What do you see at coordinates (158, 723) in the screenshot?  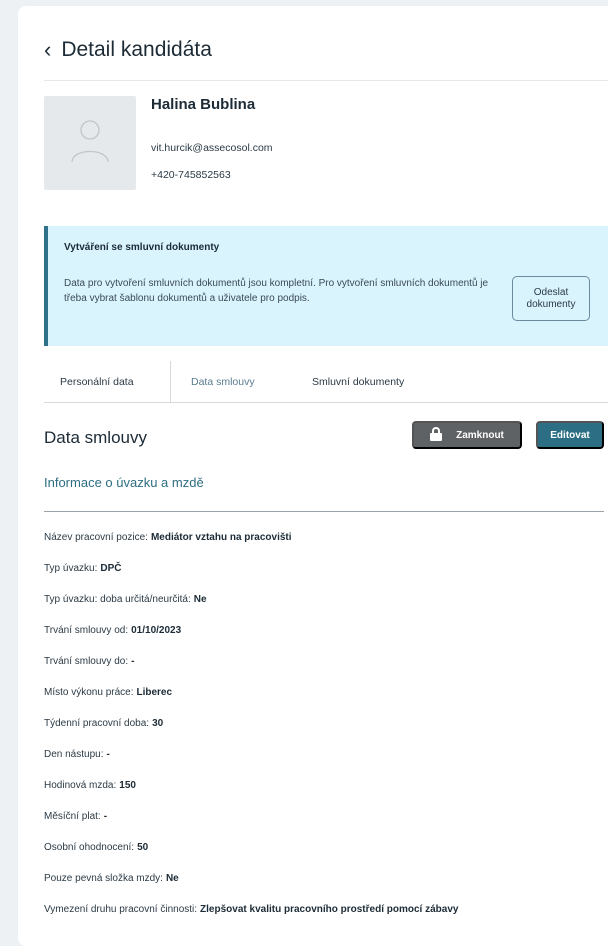 I see `field-value: 30` at bounding box center [158, 723].